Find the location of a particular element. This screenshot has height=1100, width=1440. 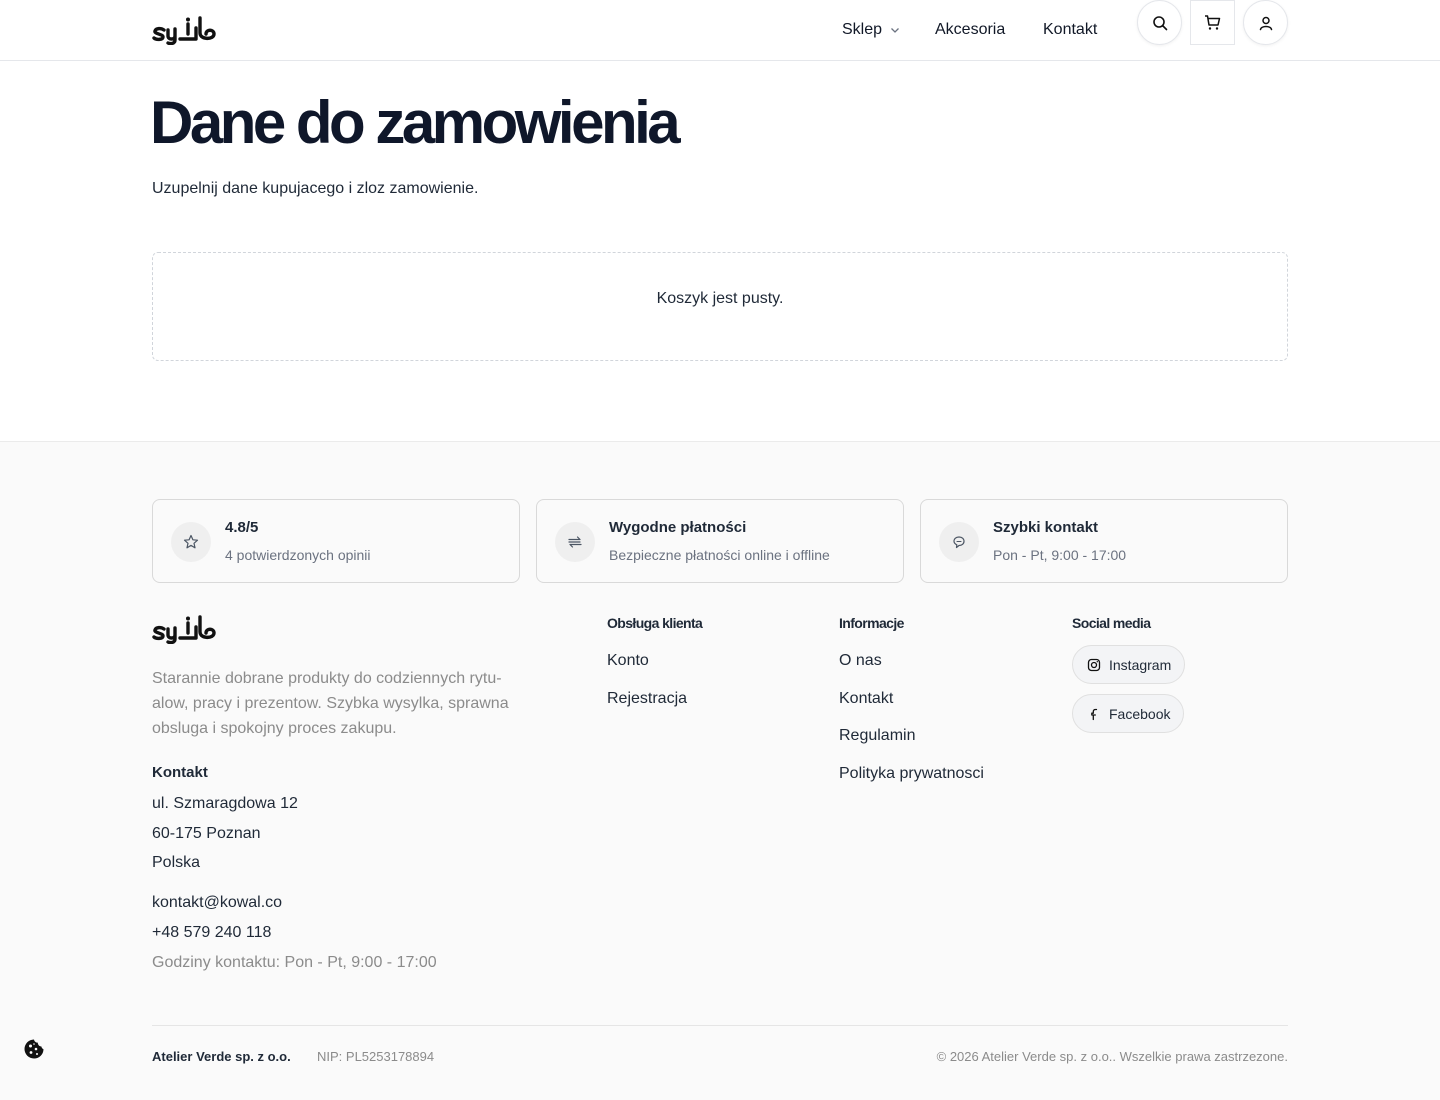

footer-link-register: Rejestracja is located at coordinates (647, 699).